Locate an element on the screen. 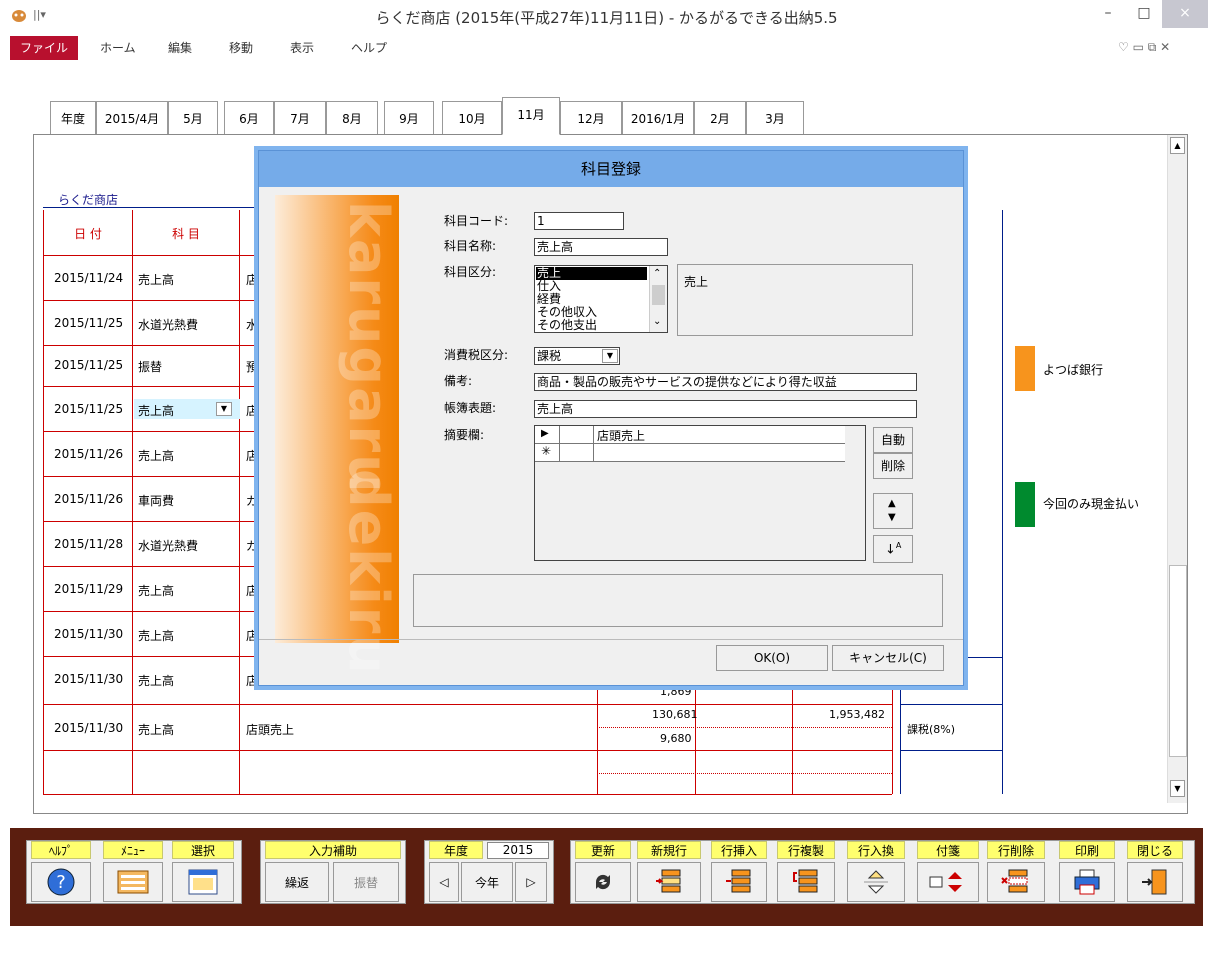  tab-february: 2月 is located at coordinates (720, 118).